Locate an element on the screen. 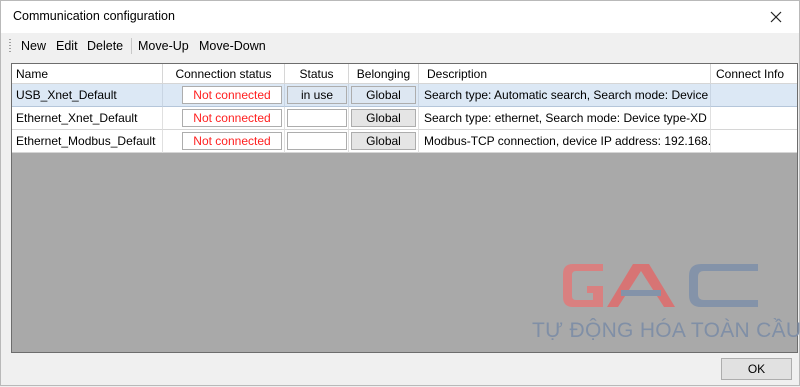 This screenshot has width=800, height=387. move-down-button: Move-Down is located at coordinates (232, 46).